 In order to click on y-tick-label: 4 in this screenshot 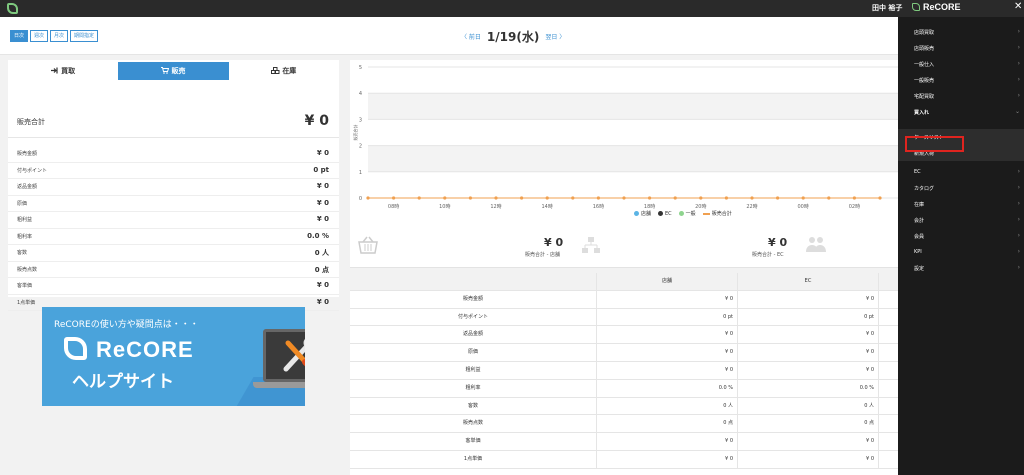, I will do `click(360, 94)`.